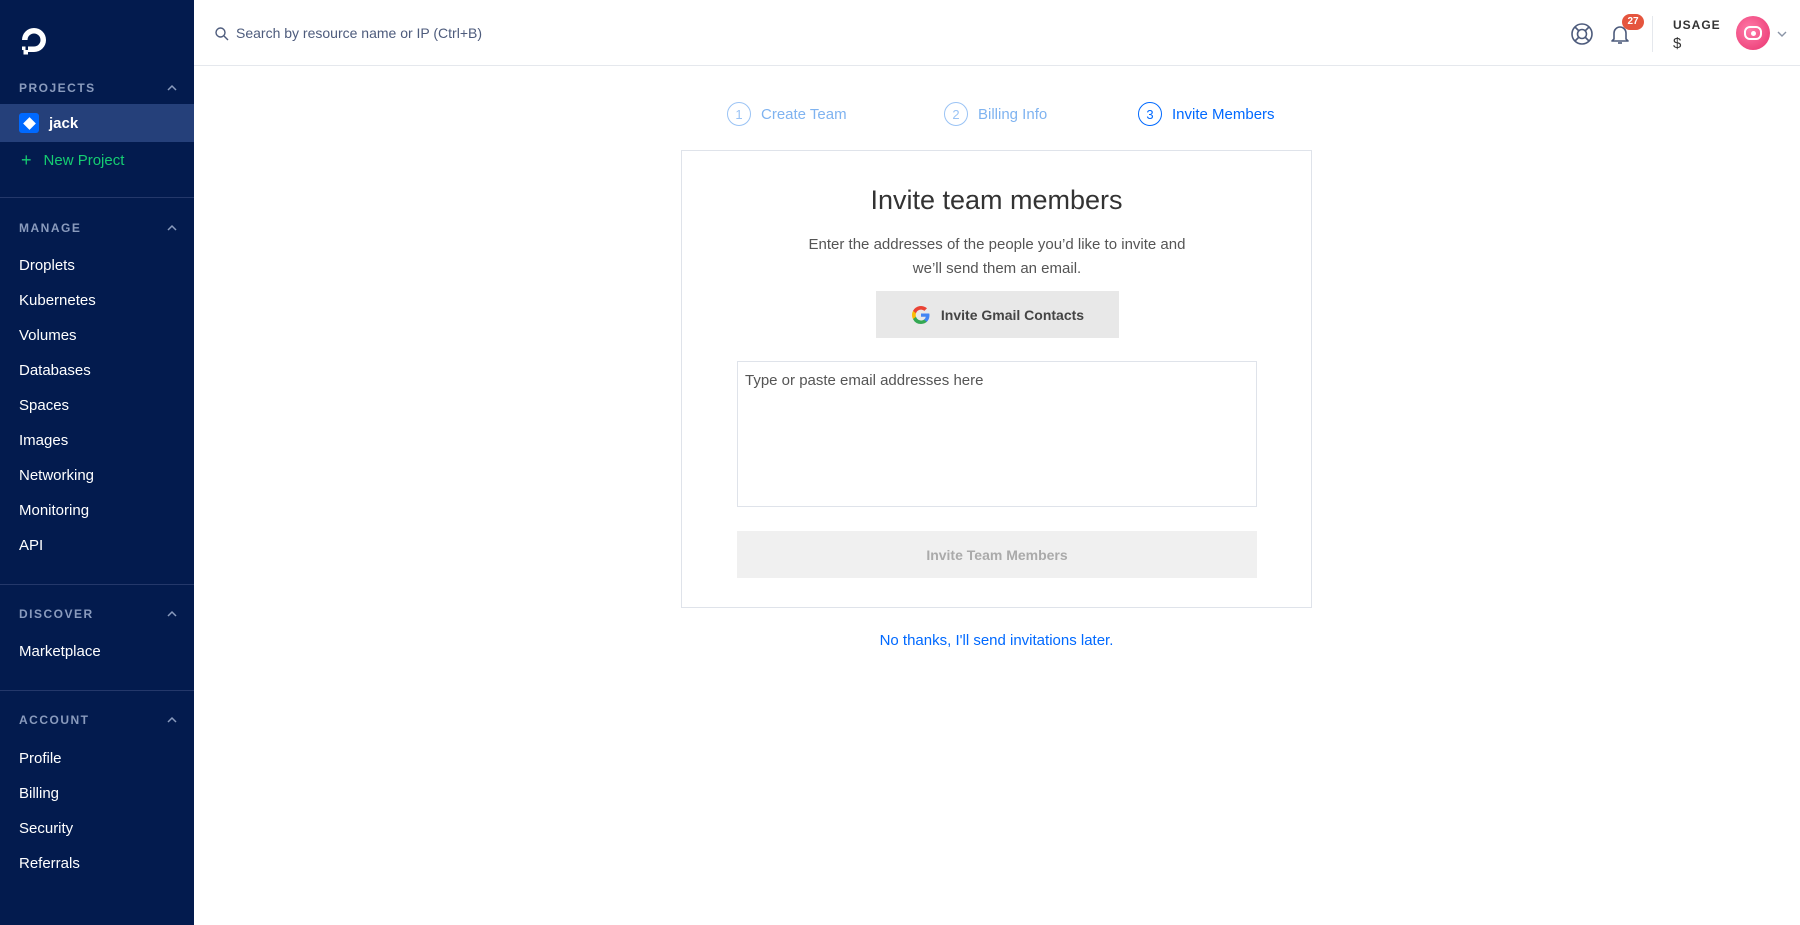 Image resolution: width=1800 pixels, height=925 pixels. Describe the element at coordinates (56, 476) in the screenshot. I see `sidebar-item-networking: Networking` at that location.